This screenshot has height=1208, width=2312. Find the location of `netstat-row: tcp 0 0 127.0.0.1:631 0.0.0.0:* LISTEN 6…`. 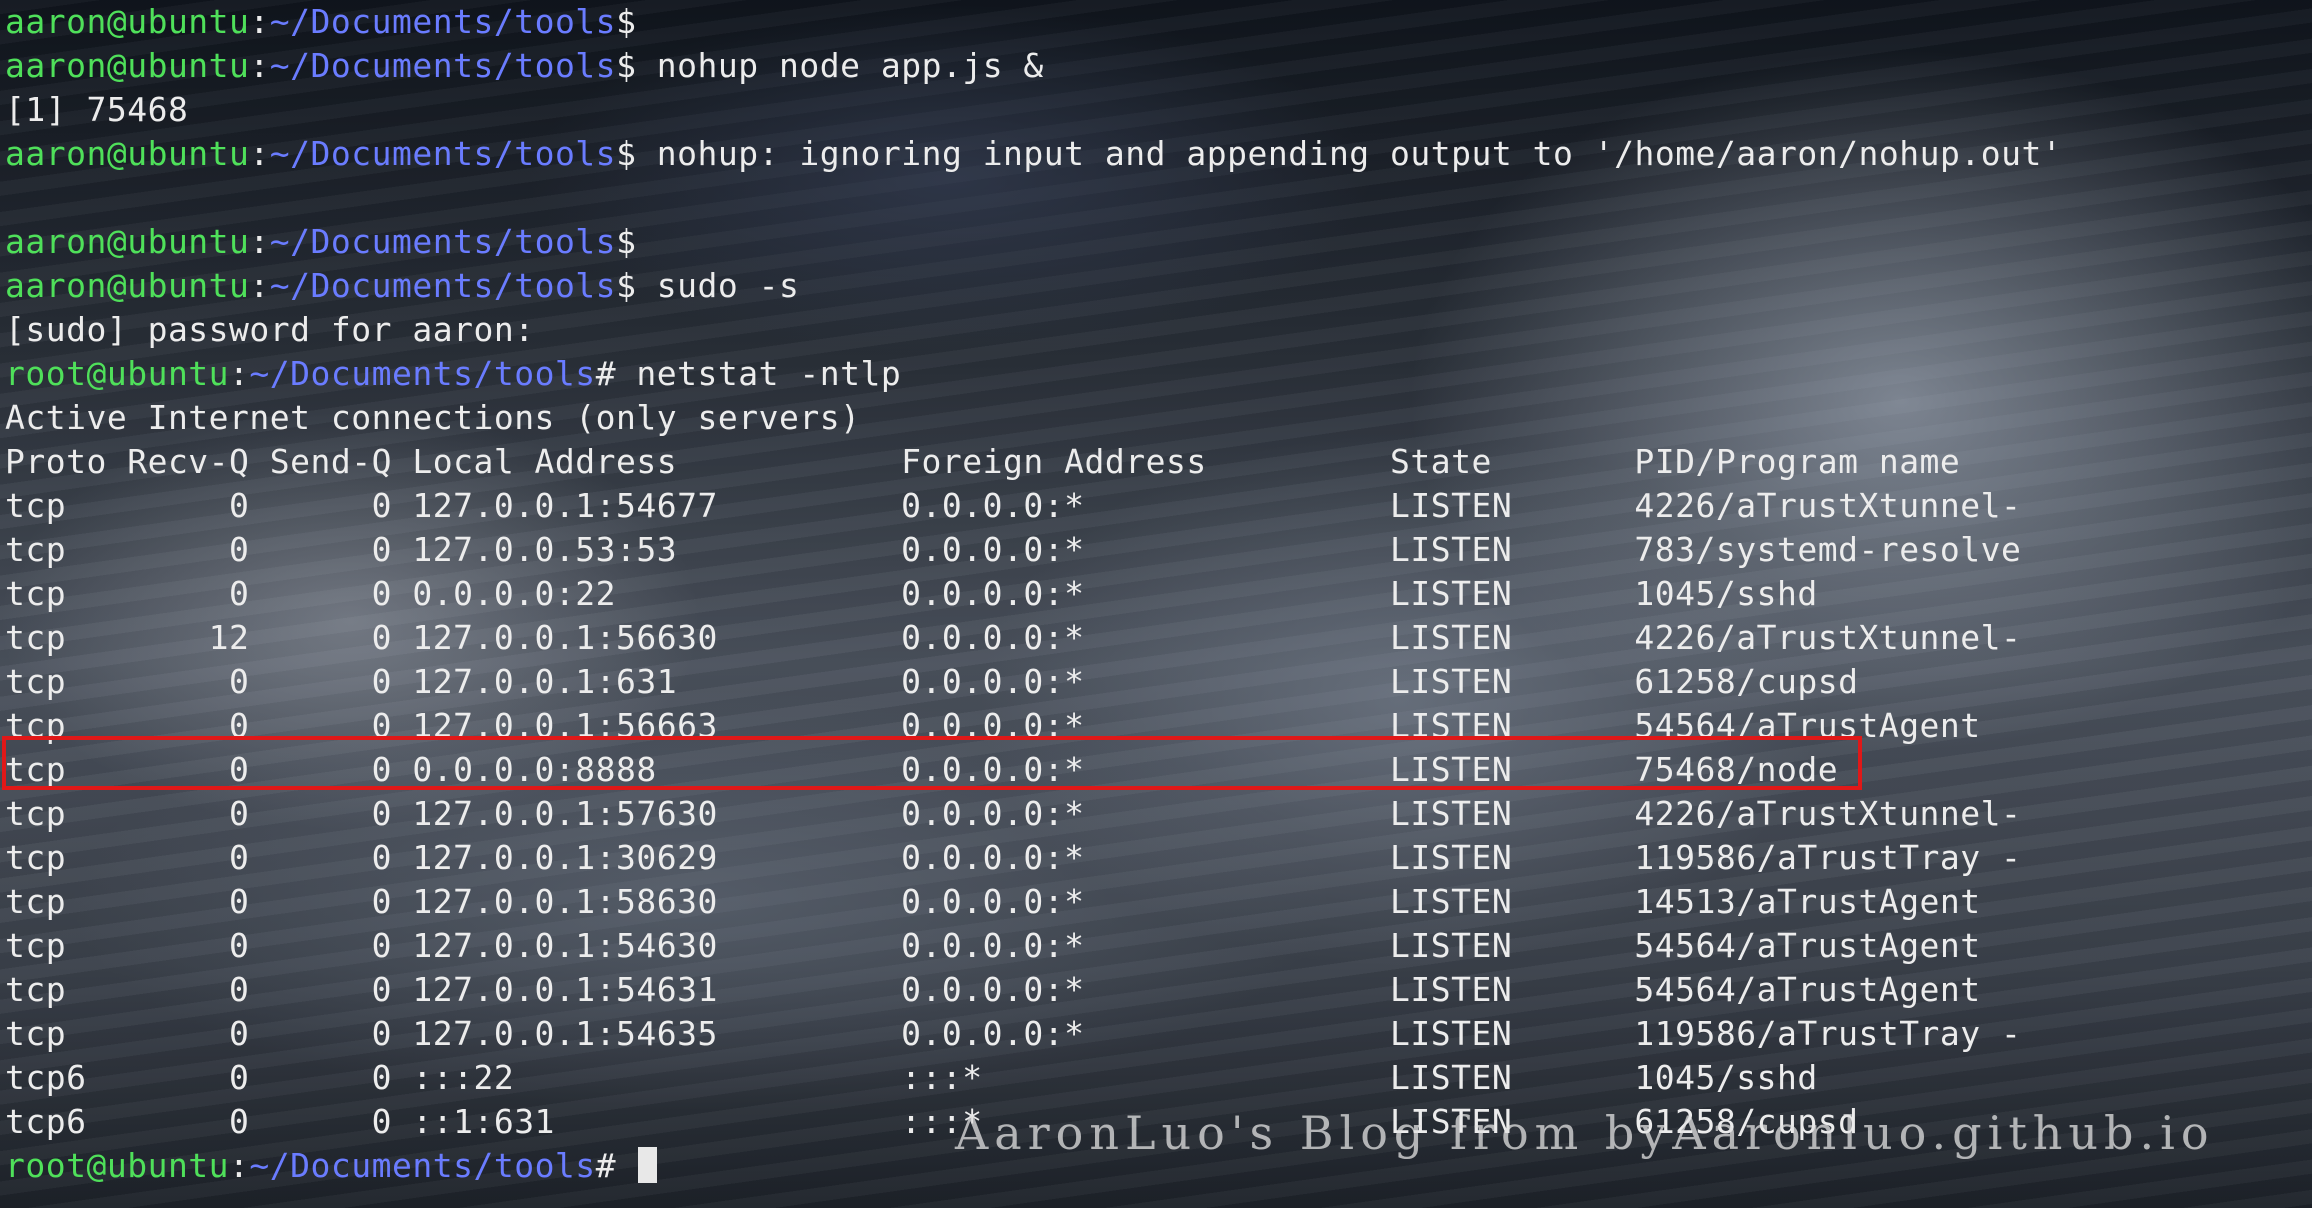

netstat-row: tcp 0 0 127.0.0.1:631 0.0.0.0:* LISTEN 6… is located at coordinates (932, 681).